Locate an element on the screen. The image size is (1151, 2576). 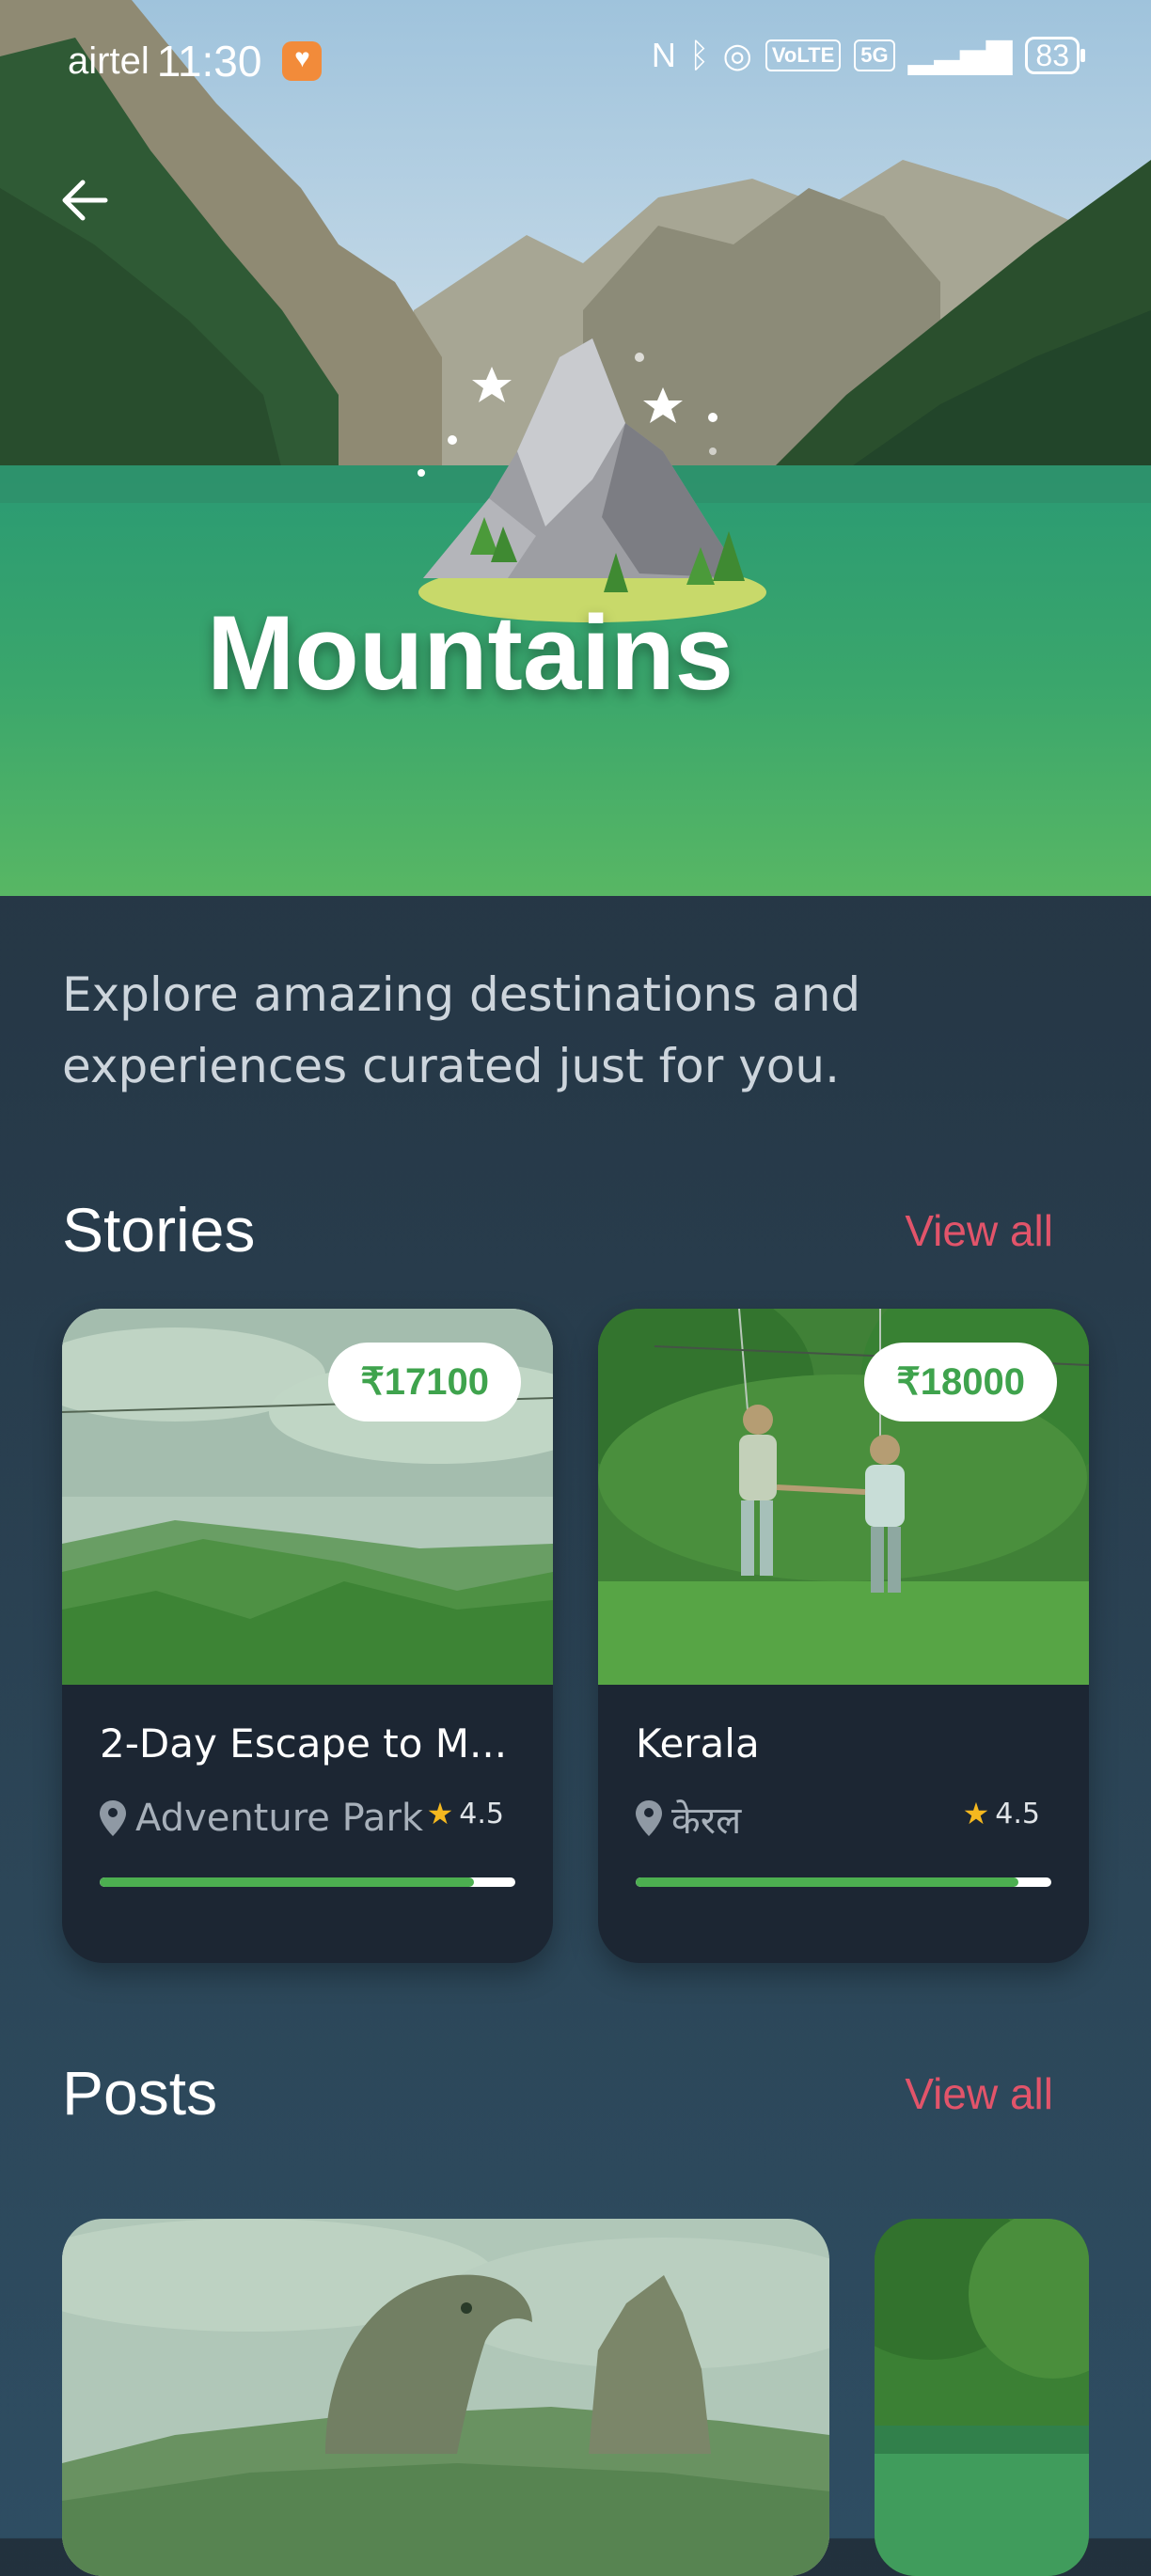
posts-view-all-link: View all is located at coordinates (979, 2094).